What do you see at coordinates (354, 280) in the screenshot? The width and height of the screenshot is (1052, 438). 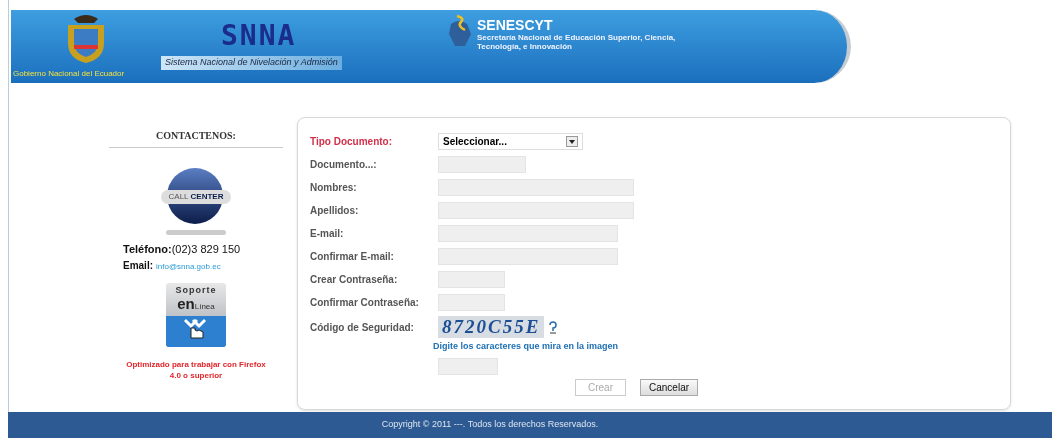 I see `field-label: Crear Contraseña:` at bounding box center [354, 280].